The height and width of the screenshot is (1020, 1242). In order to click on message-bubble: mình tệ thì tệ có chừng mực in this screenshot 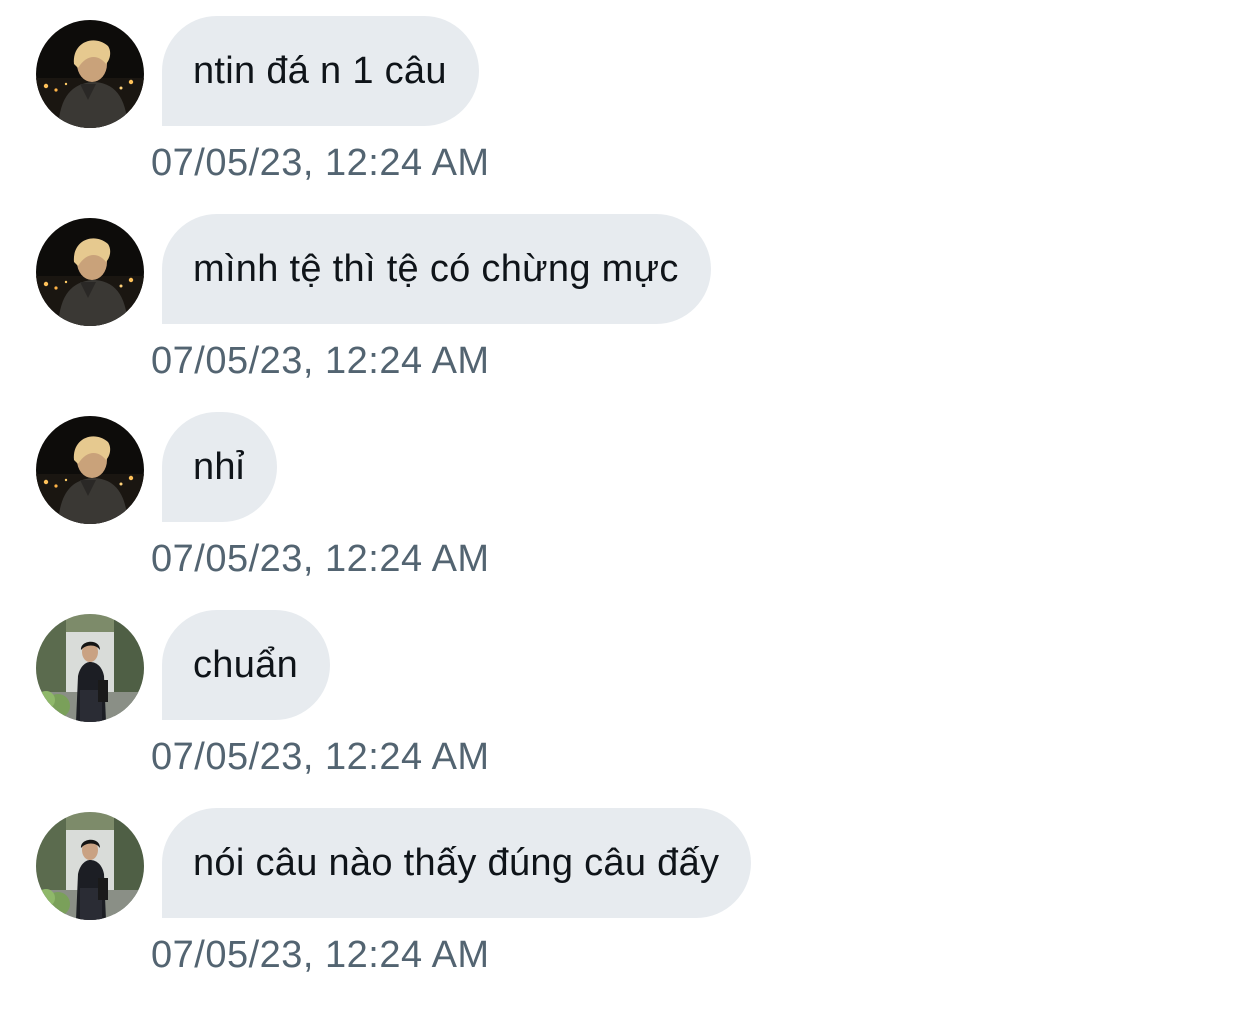, I will do `click(436, 269)`.